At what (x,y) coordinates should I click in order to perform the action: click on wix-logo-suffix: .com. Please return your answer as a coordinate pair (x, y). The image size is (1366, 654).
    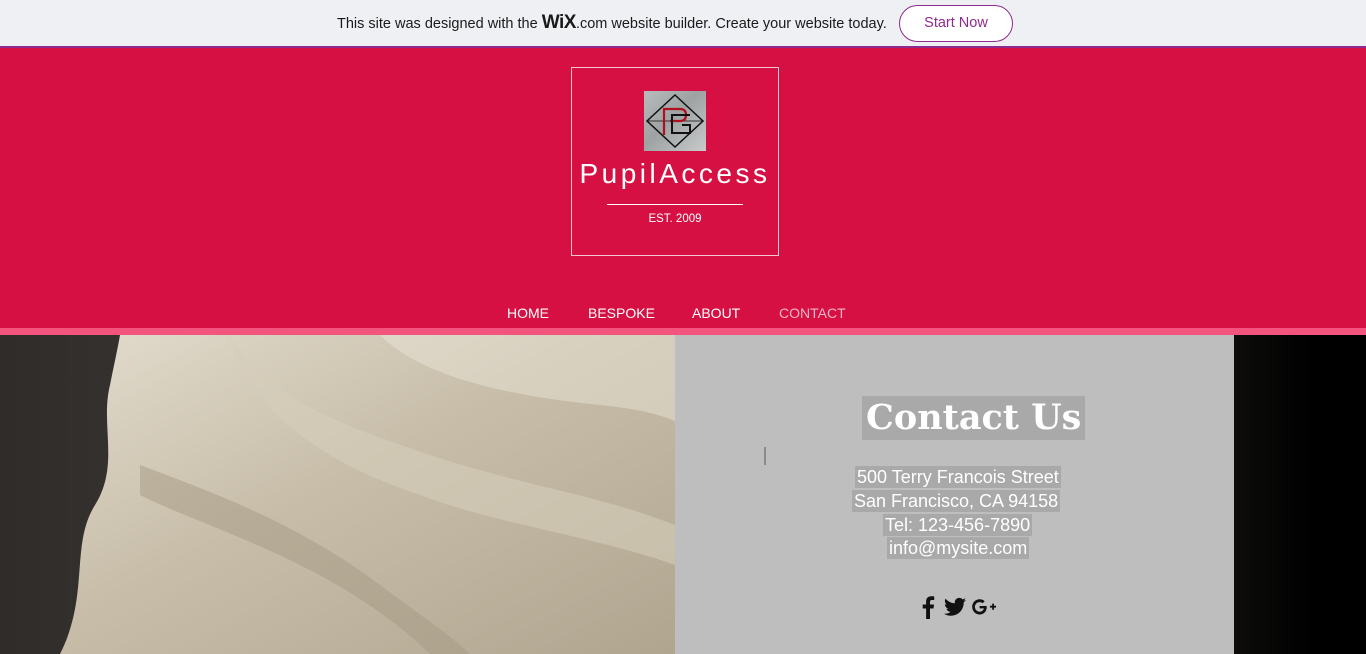
    Looking at the image, I should click on (591, 24).